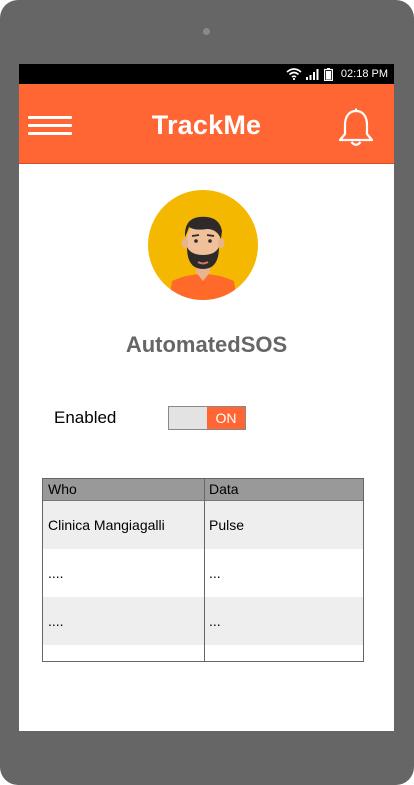  I want to click on signal-icon, so click(312, 74).